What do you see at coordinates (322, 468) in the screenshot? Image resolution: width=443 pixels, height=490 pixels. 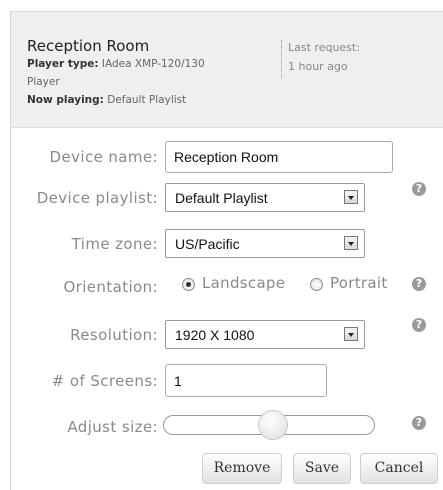 I see `save-button: Save` at bounding box center [322, 468].